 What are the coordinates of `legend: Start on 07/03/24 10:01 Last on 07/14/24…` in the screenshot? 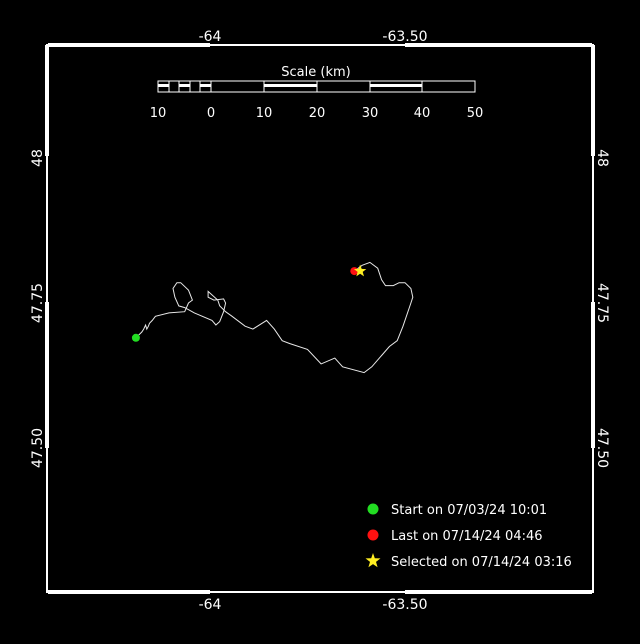 It's located at (468, 536).